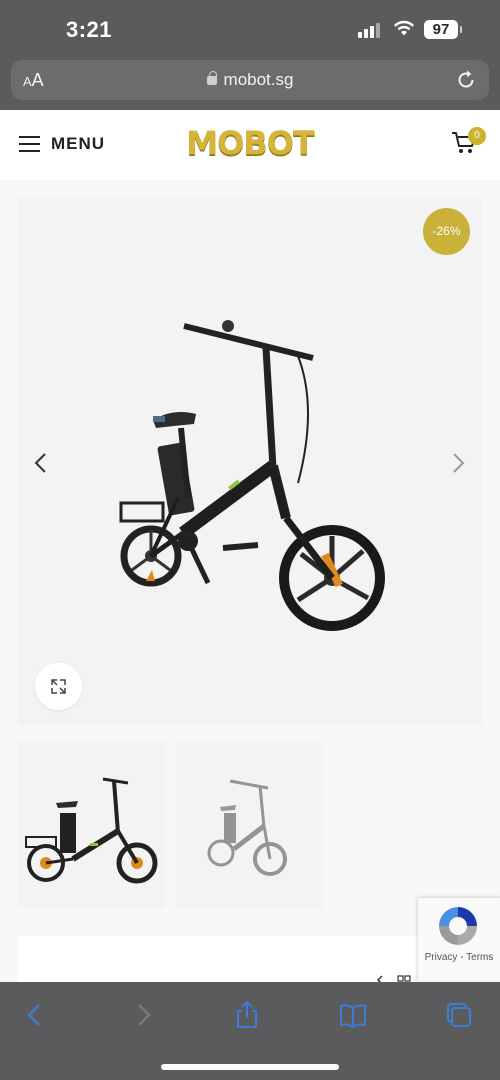 This screenshot has height=1080, width=500. Describe the element at coordinates (224, 961) in the screenshot. I see `product-info-card` at that location.